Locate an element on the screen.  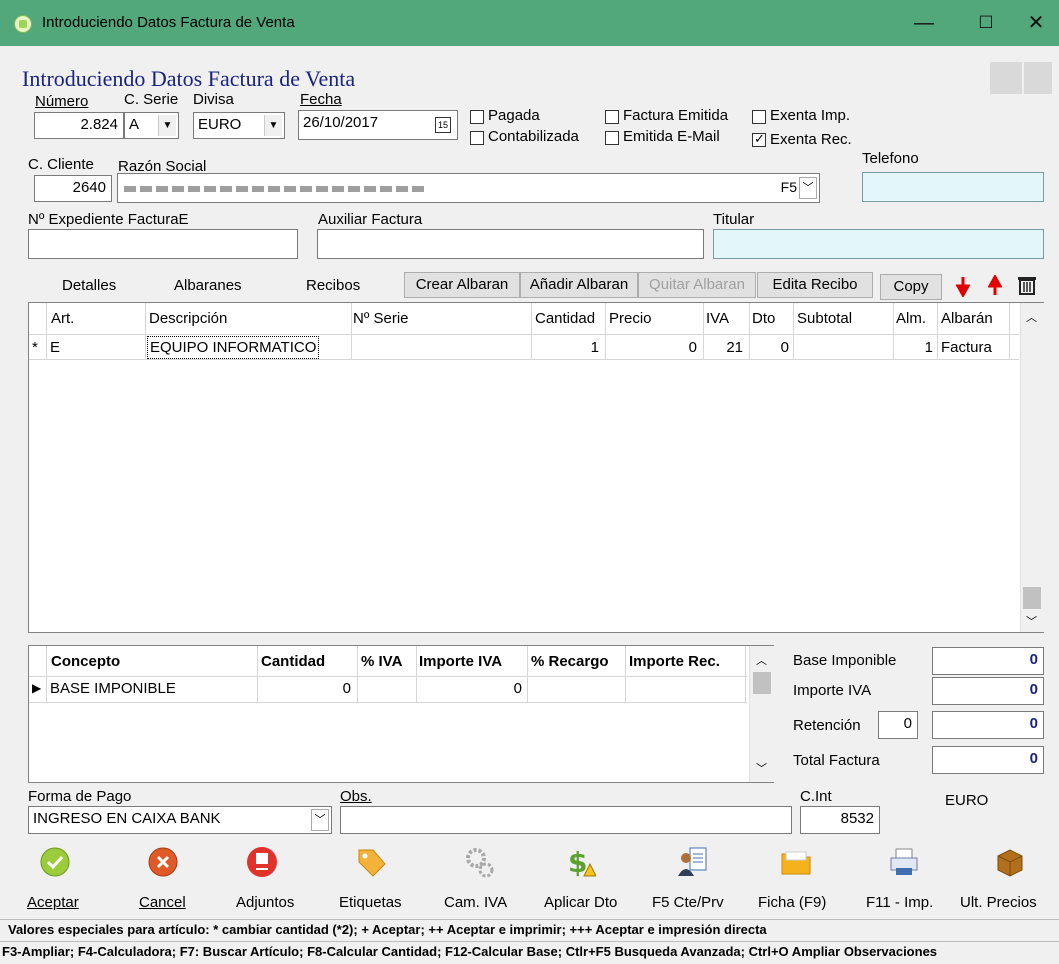
col-header-alm: Alm. is located at coordinates (911, 318).